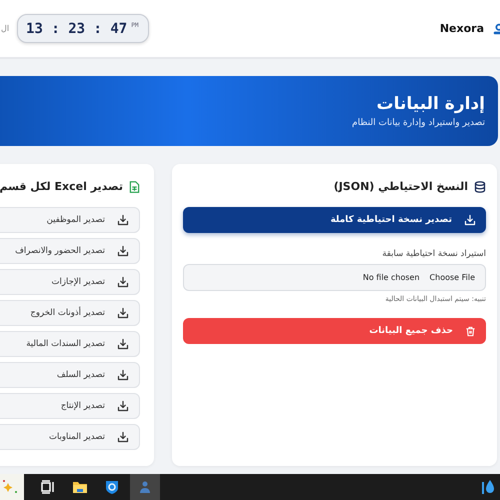  I want to click on brand-name: Nexora, so click(462, 28).